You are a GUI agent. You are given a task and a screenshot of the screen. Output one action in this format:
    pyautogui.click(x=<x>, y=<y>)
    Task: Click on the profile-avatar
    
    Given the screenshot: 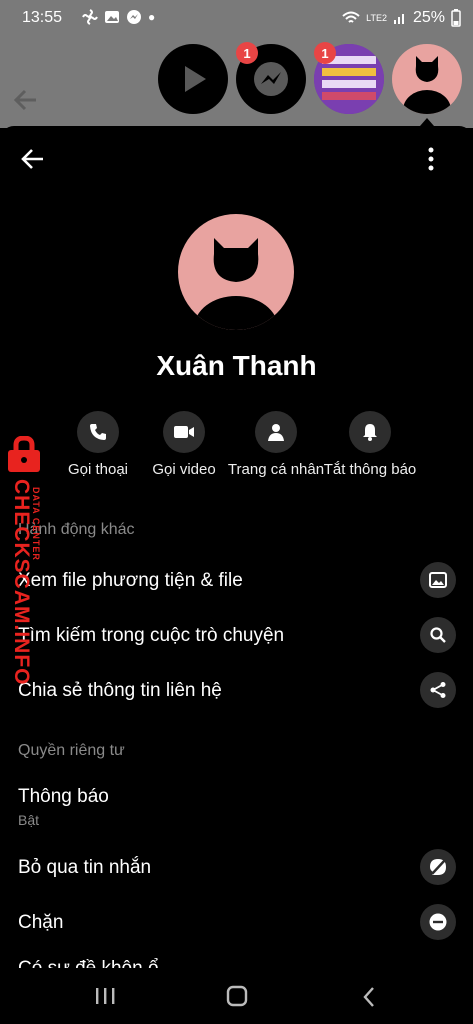 What is the action you would take?
    pyautogui.click(x=236, y=272)
    